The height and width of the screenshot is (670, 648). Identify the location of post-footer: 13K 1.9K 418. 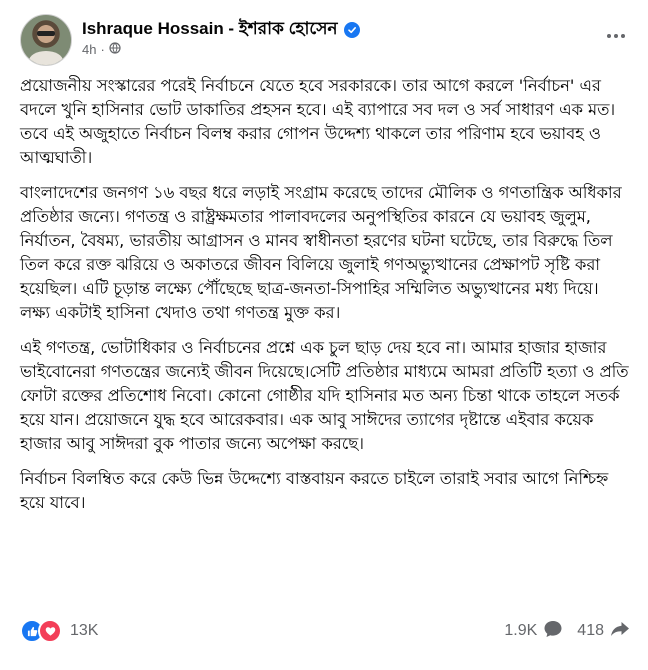
(325, 631).